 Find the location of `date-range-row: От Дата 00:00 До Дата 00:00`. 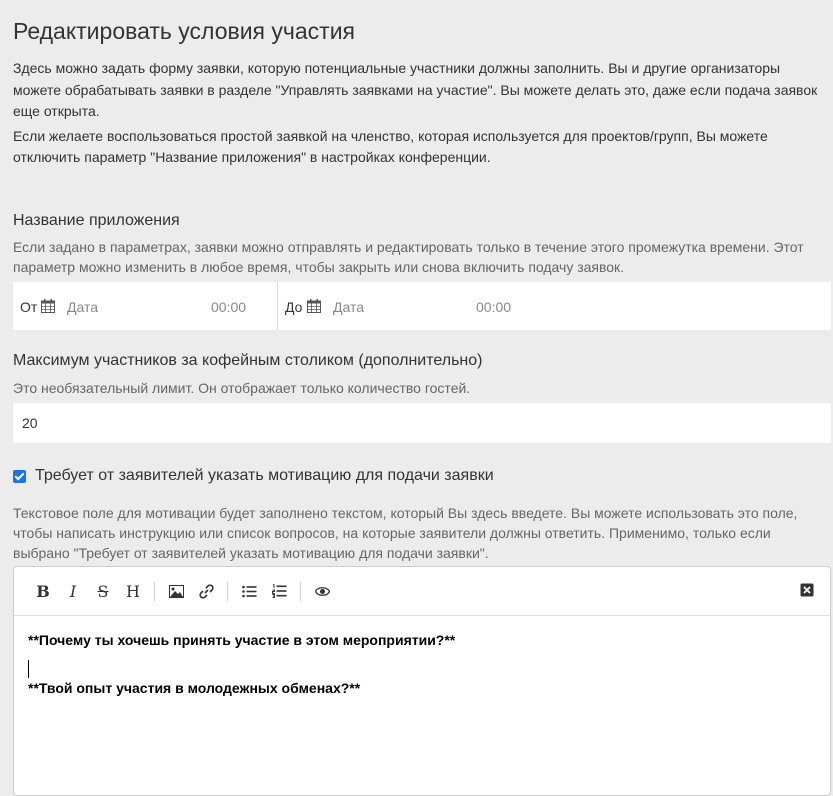

date-range-row: От Дата 00:00 До Дата 00:00 is located at coordinates (422, 306).